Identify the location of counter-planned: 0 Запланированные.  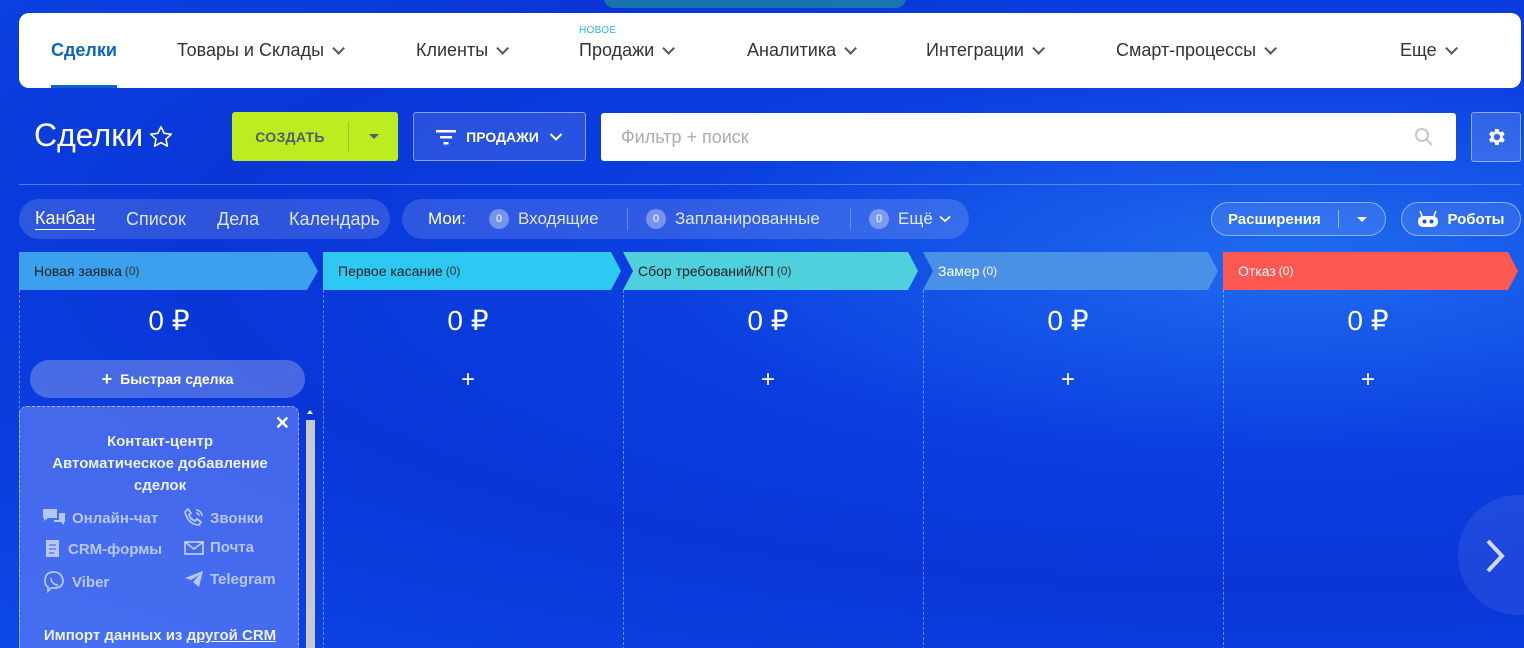
(733, 219).